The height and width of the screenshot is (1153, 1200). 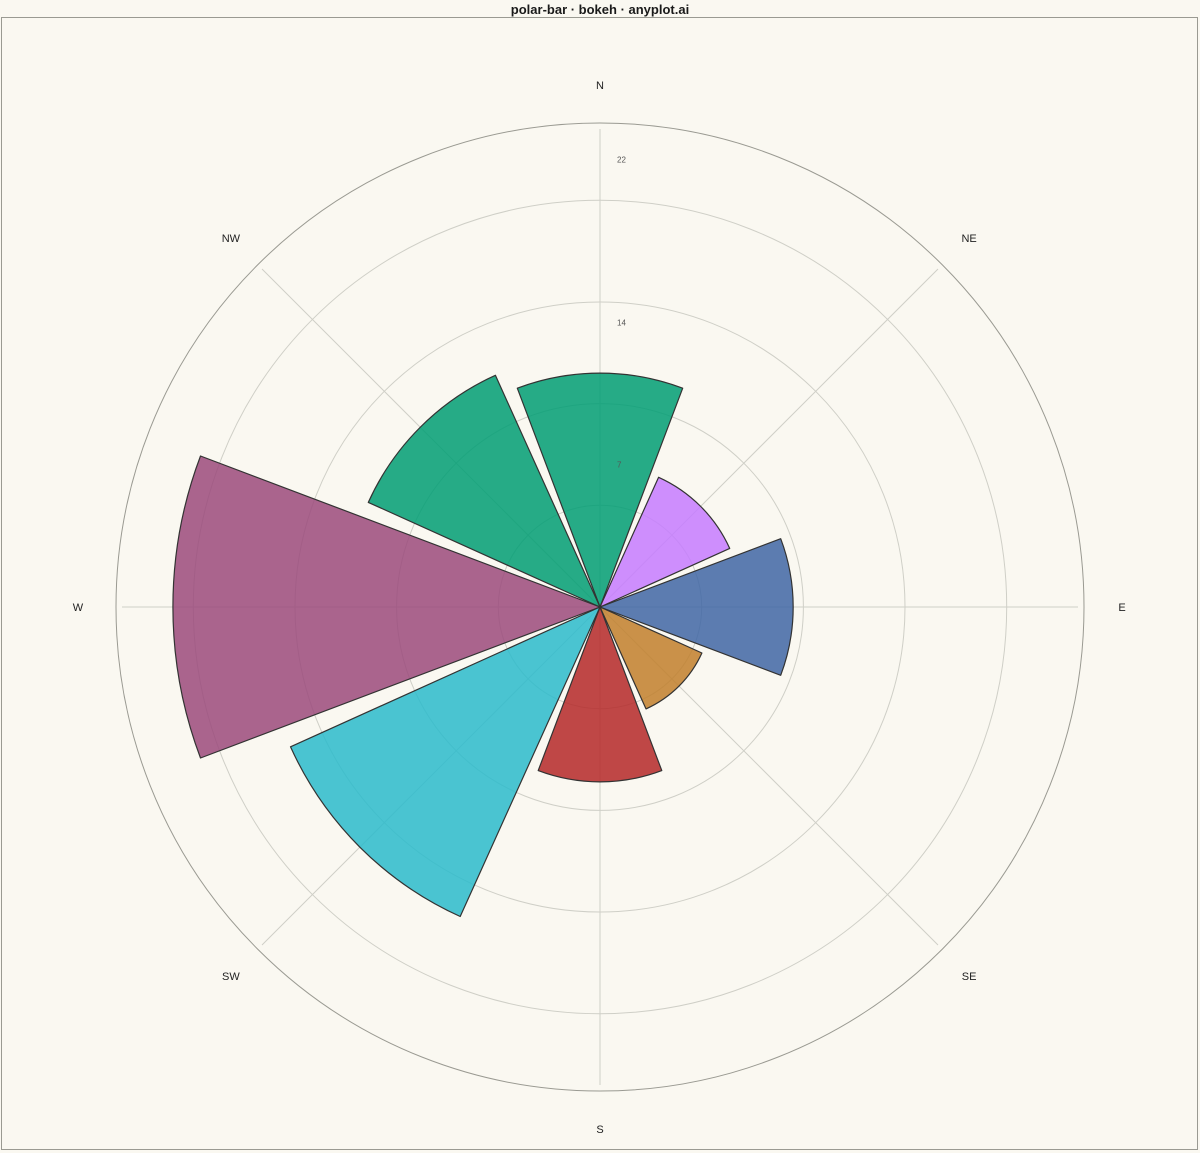 What do you see at coordinates (968, 239) in the screenshot?
I see `direction-label-ne: NE` at bounding box center [968, 239].